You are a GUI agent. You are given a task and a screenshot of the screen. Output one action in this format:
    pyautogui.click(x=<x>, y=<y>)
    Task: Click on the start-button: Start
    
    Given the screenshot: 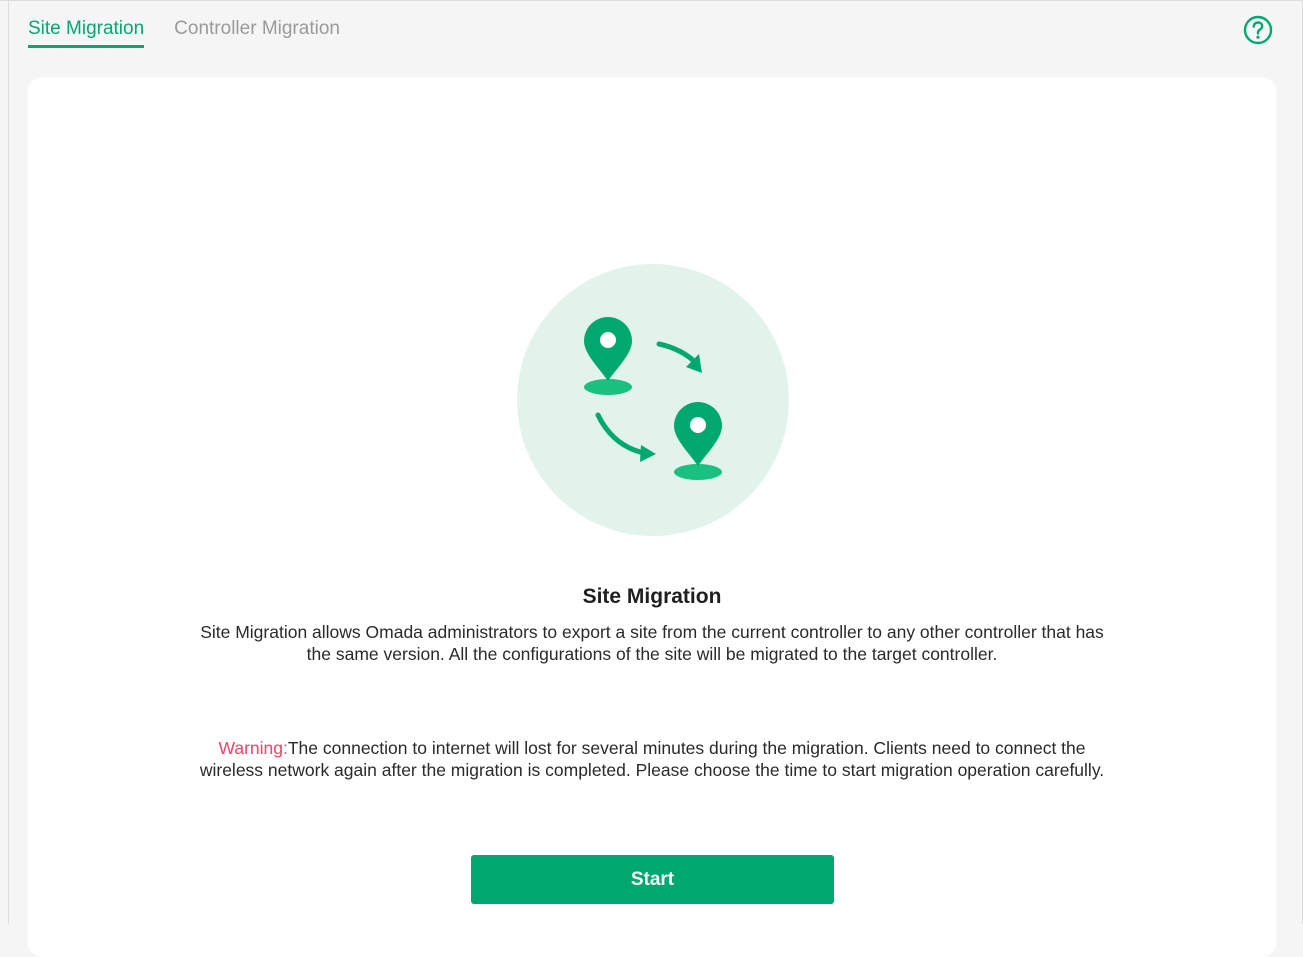 What is the action you would take?
    pyautogui.click(x=652, y=879)
    